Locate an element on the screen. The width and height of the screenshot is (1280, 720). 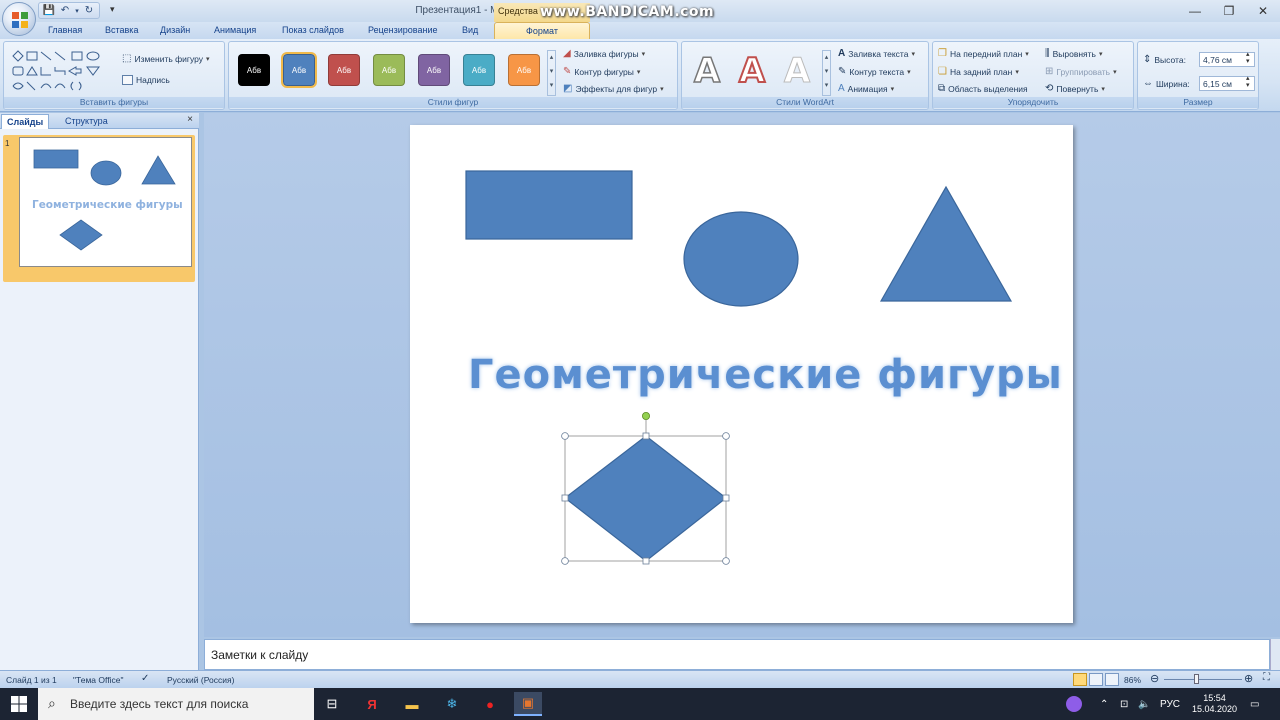
tab-format: Формат is located at coordinates (542, 31).